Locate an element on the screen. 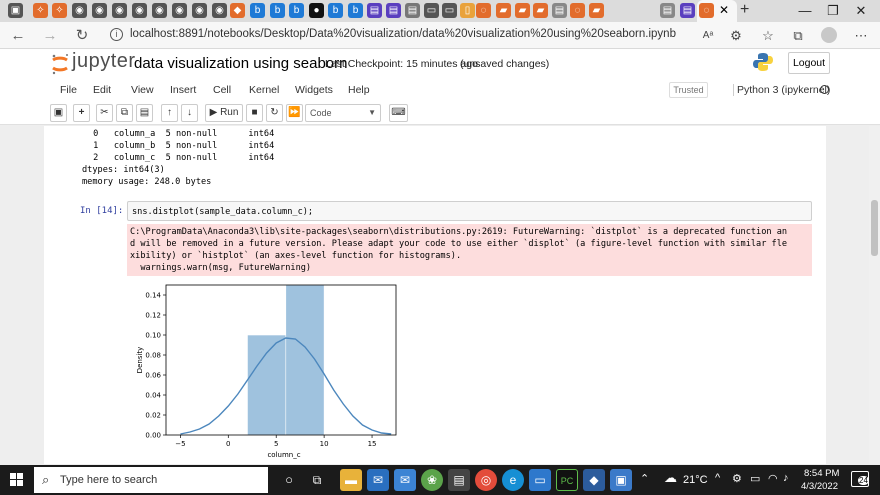  github-icon: ● is located at coordinates (316, 10).